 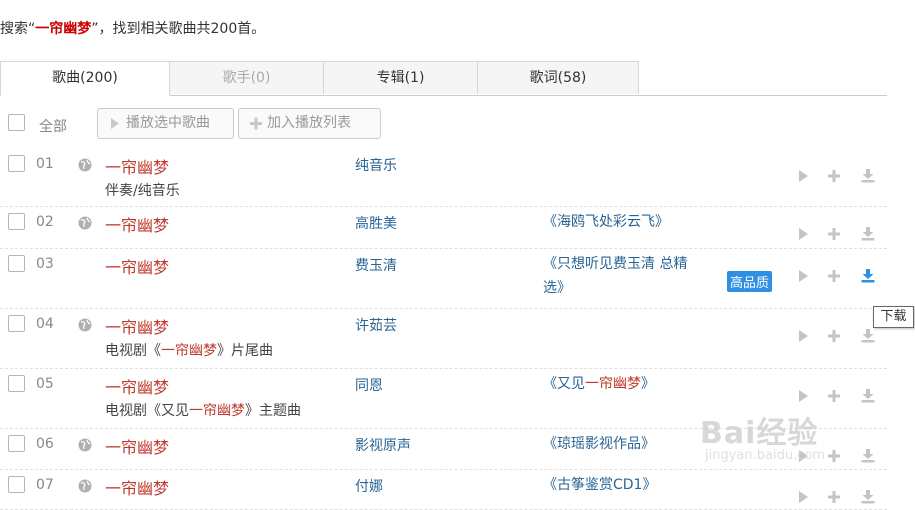 What do you see at coordinates (245, 351) in the screenshot?
I see `text-segment: 》片尾曲` at bounding box center [245, 351].